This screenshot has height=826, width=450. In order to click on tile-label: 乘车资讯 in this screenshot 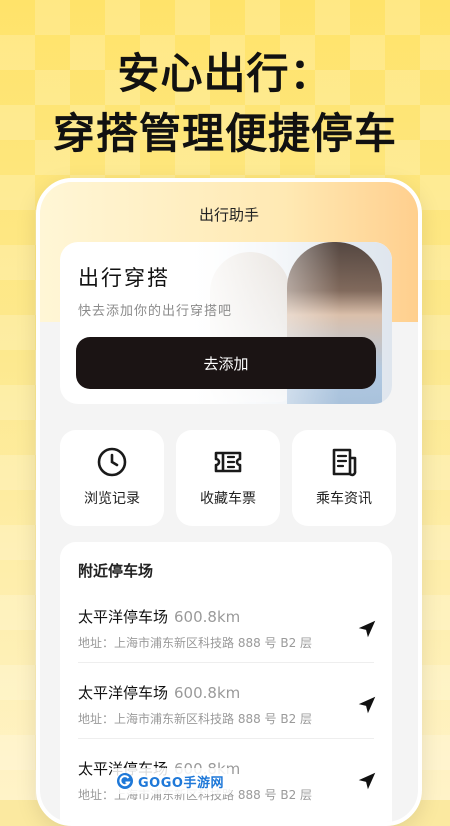, I will do `click(344, 499)`.